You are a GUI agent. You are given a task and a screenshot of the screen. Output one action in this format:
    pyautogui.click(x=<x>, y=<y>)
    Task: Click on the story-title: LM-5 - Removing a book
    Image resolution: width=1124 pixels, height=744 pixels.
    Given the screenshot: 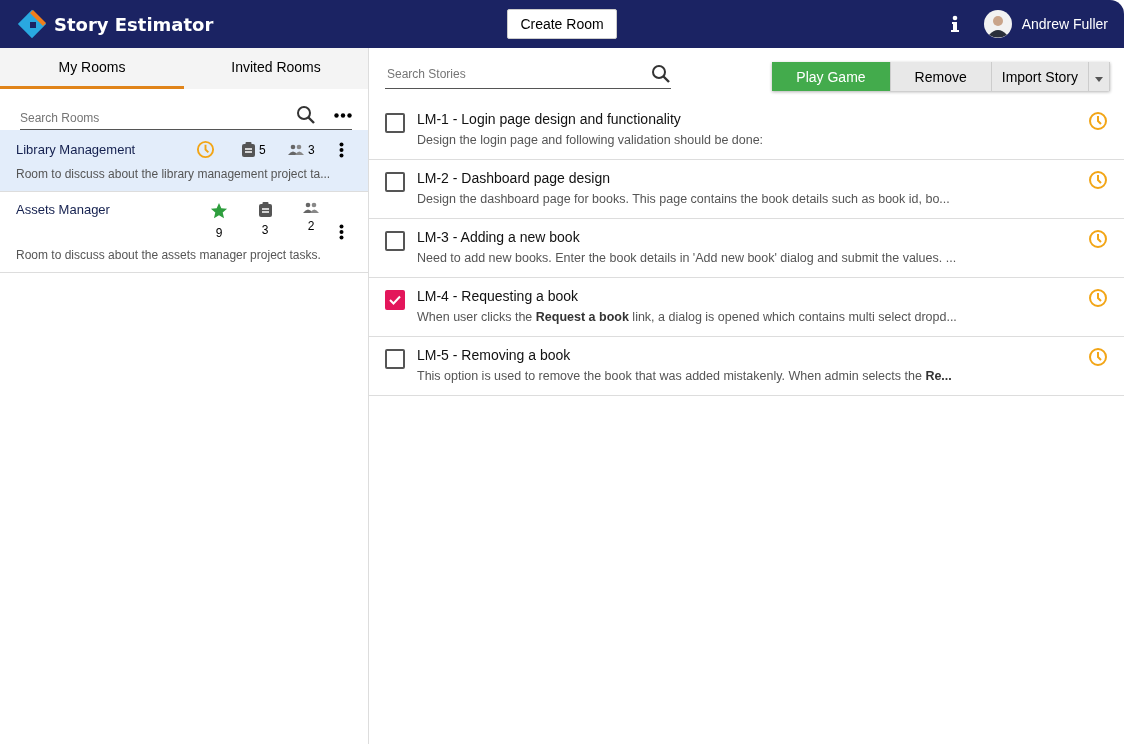 What is the action you would take?
    pyautogui.click(x=494, y=355)
    